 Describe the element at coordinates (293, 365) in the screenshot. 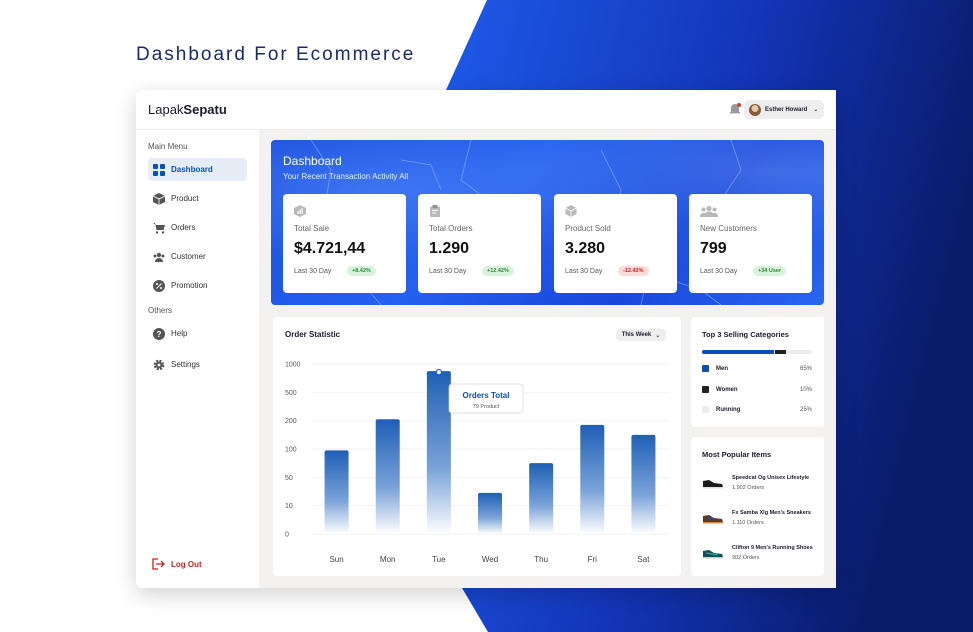

I see `y-tick-label: 1000` at that location.